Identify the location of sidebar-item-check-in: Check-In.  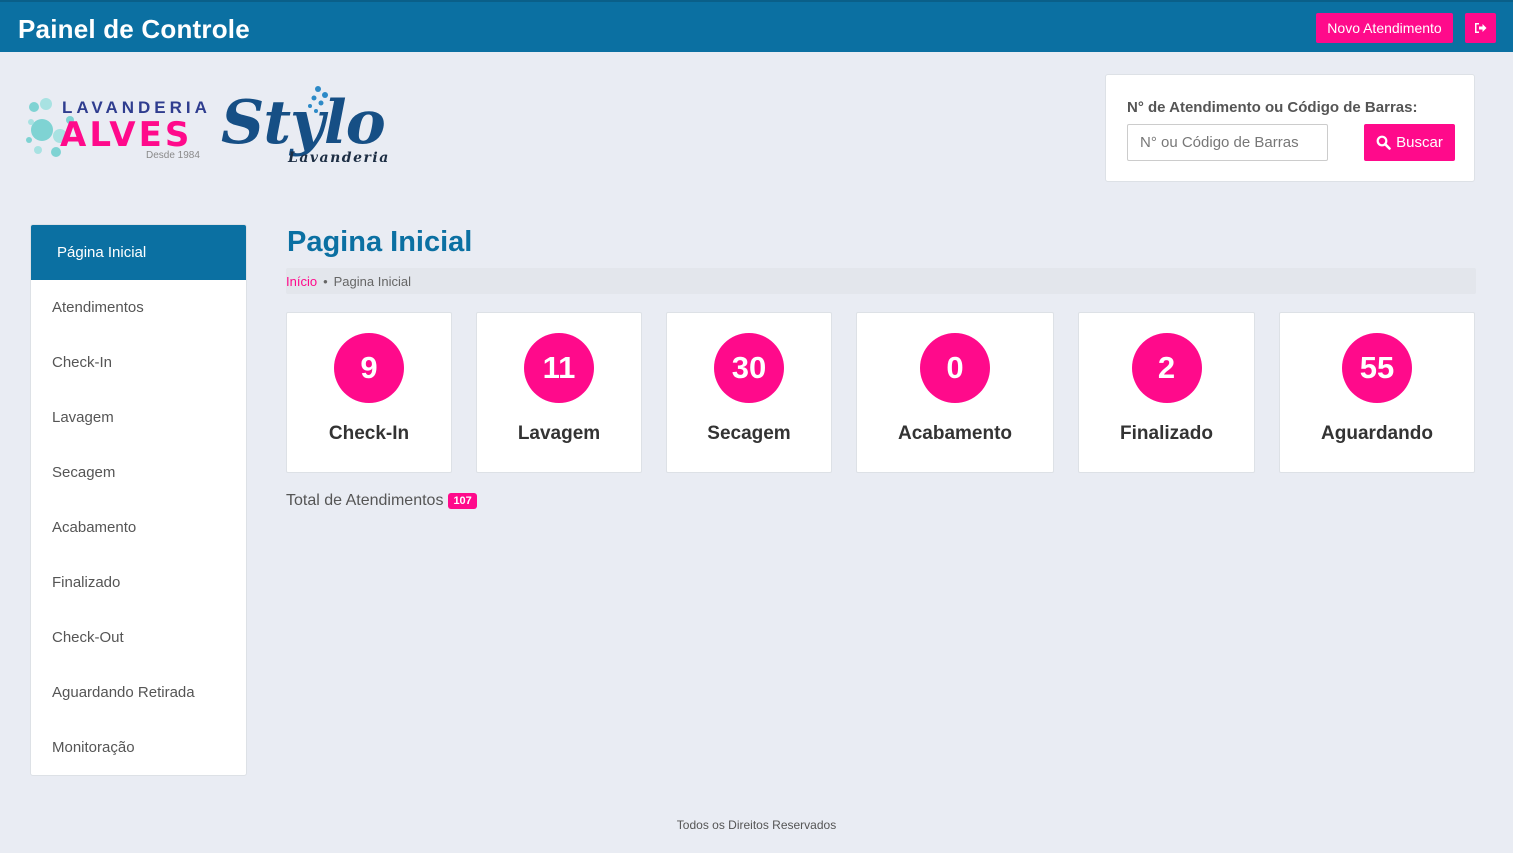
(138, 362).